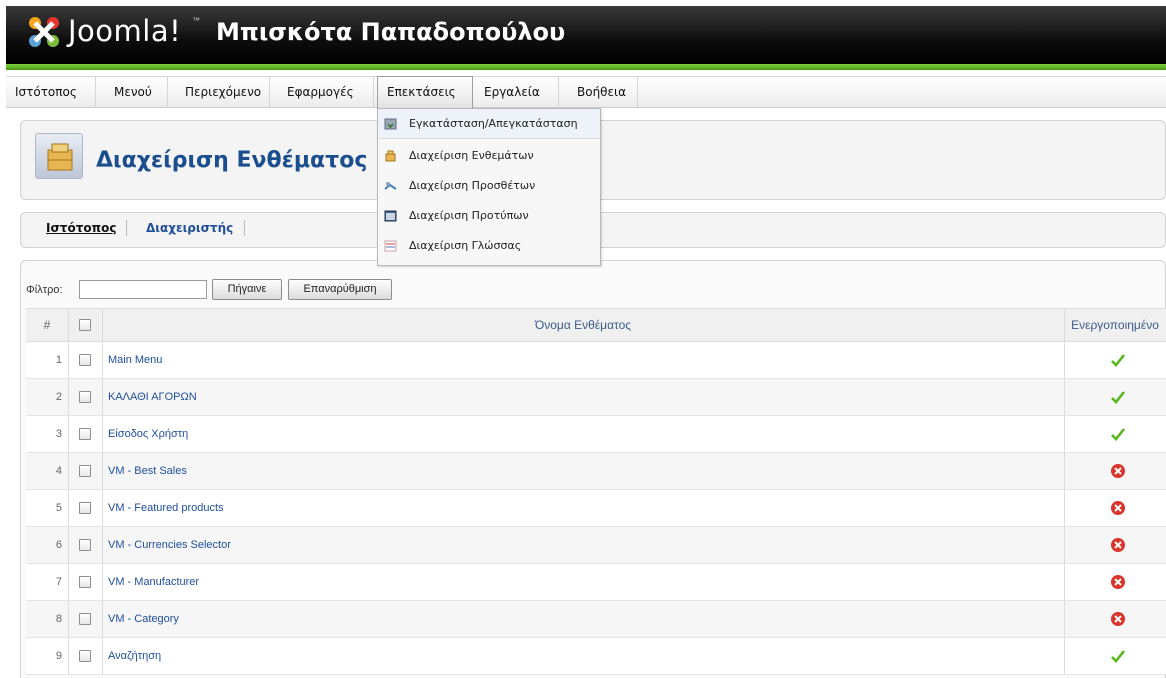 The height and width of the screenshot is (678, 1166). I want to click on table-row: 2 ΚΑΛΑΘΙ ΑΓΟΡΩΝ, so click(596, 397).